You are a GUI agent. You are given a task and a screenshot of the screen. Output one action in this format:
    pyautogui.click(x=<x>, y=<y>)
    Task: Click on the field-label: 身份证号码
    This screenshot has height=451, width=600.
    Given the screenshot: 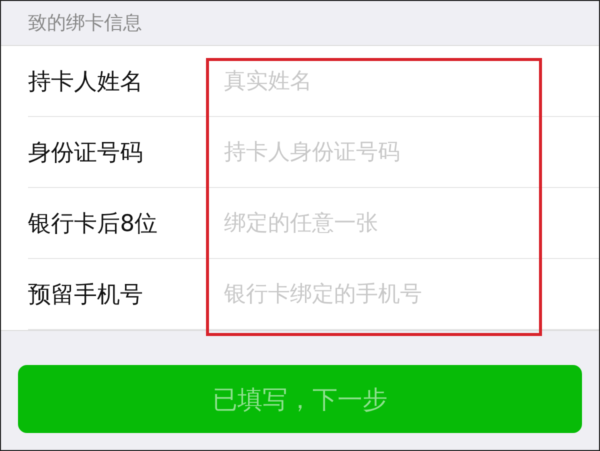 What is the action you would take?
    pyautogui.click(x=86, y=153)
    